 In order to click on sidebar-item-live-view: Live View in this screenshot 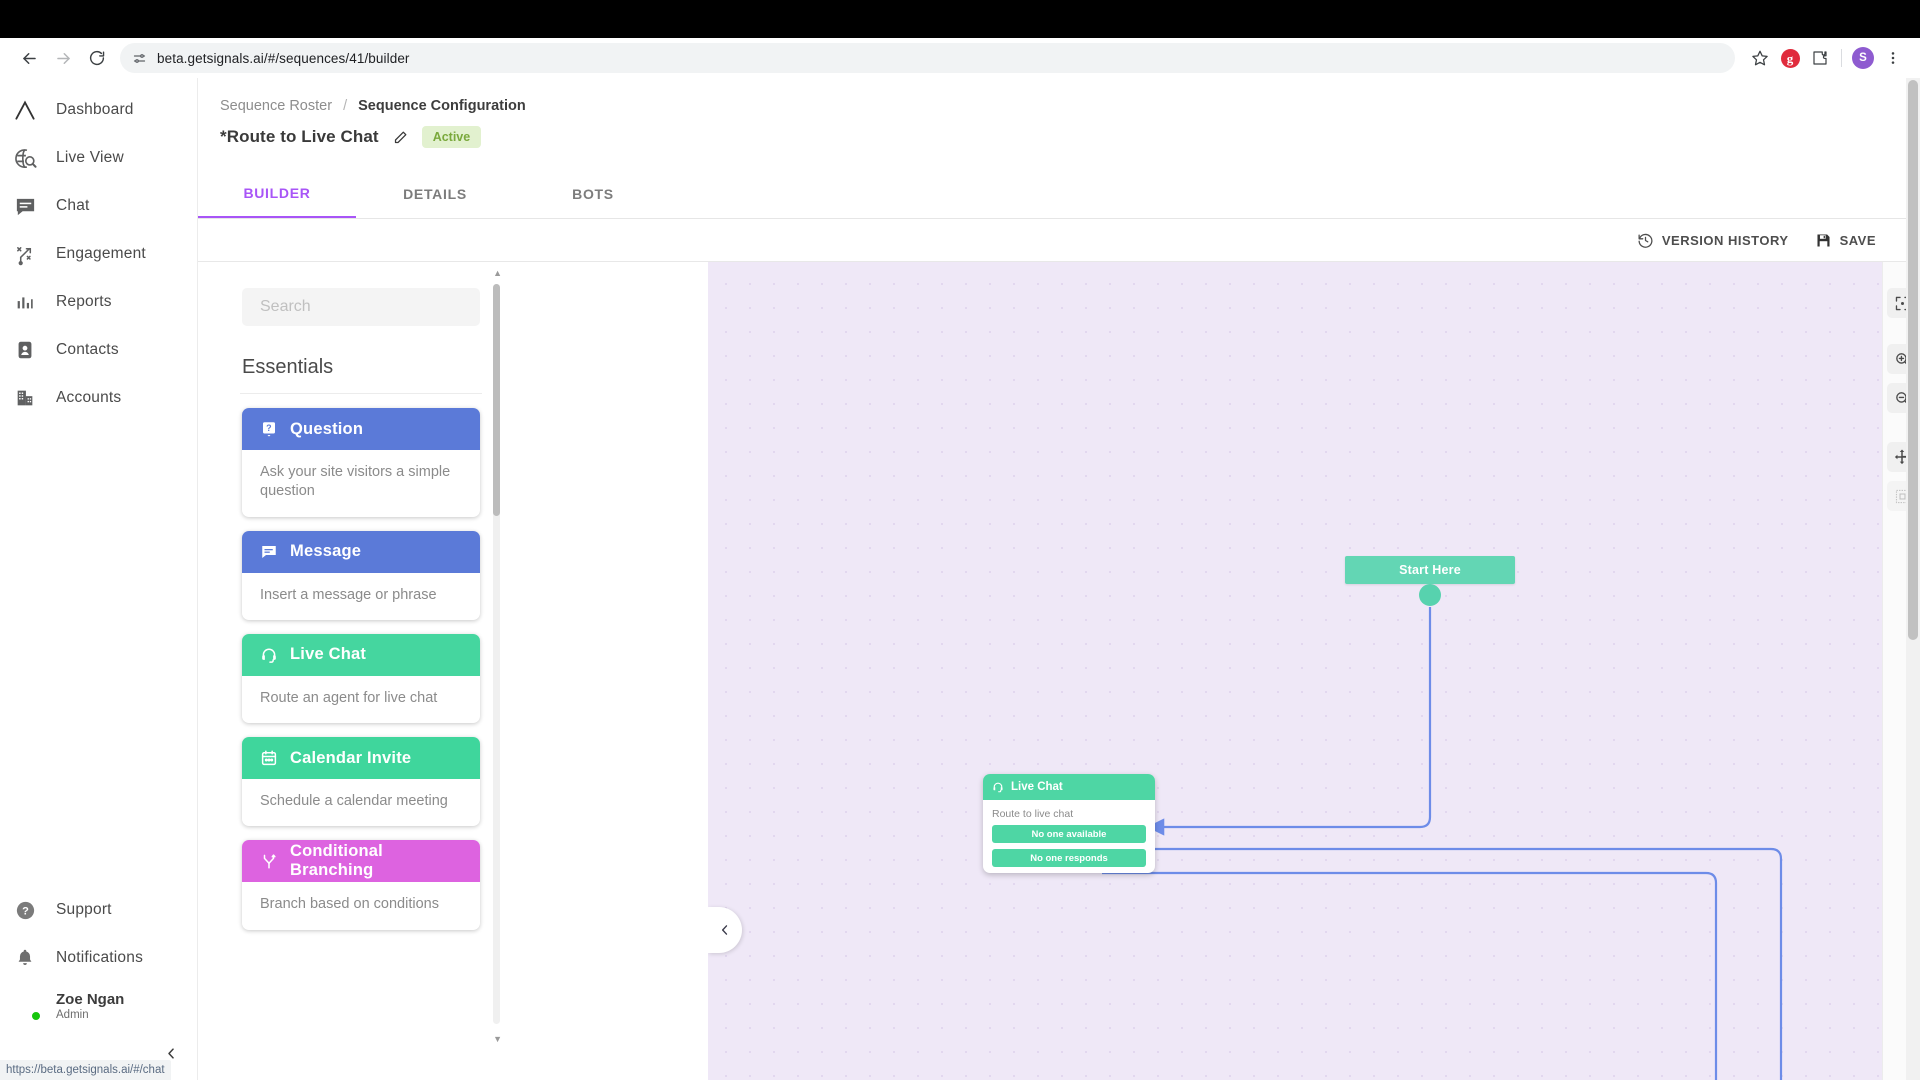, I will do `click(98, 158)`.